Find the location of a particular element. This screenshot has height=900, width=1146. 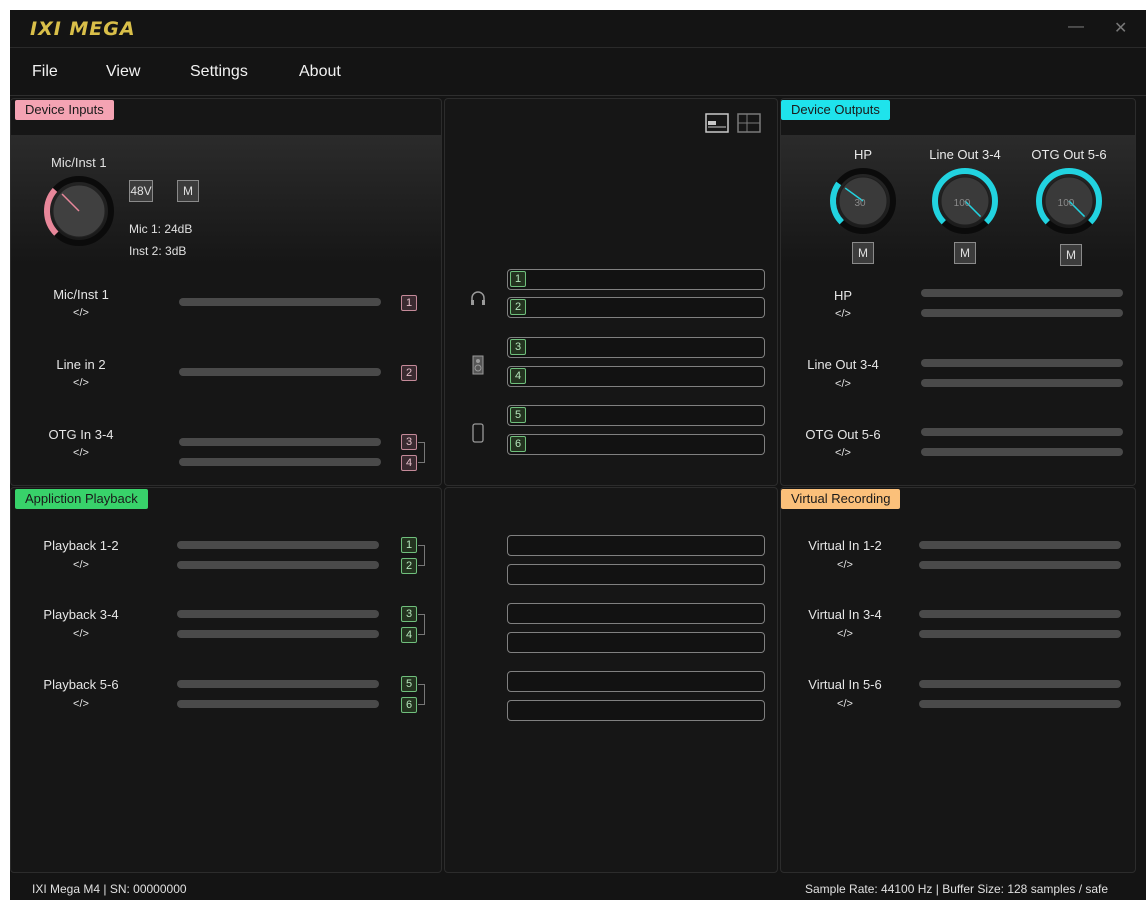

routing-matrix-bottom is located at coordinates (611, 680).